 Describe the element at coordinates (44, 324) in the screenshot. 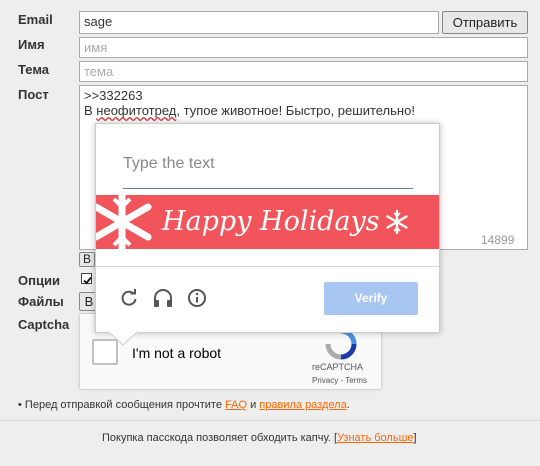

I see `captcha-label: Captcha` at that location.